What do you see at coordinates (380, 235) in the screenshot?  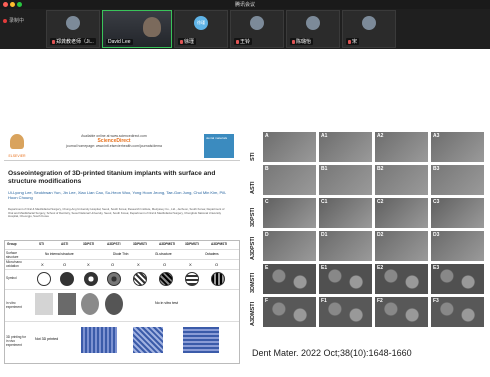 I see `panel-tag: D2` at bounding box center [380, 235].